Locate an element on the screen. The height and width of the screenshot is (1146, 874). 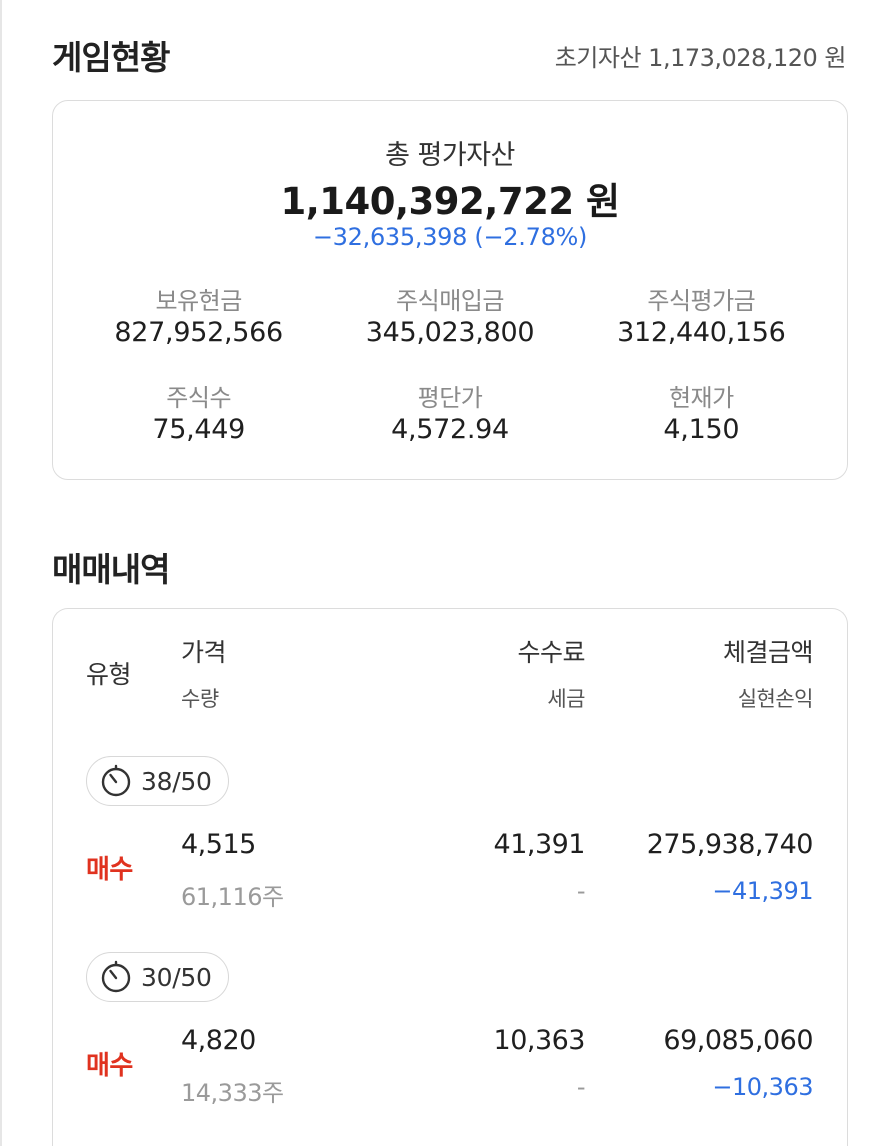
round-badge: 38/50 is located at coordinates (157, 781).